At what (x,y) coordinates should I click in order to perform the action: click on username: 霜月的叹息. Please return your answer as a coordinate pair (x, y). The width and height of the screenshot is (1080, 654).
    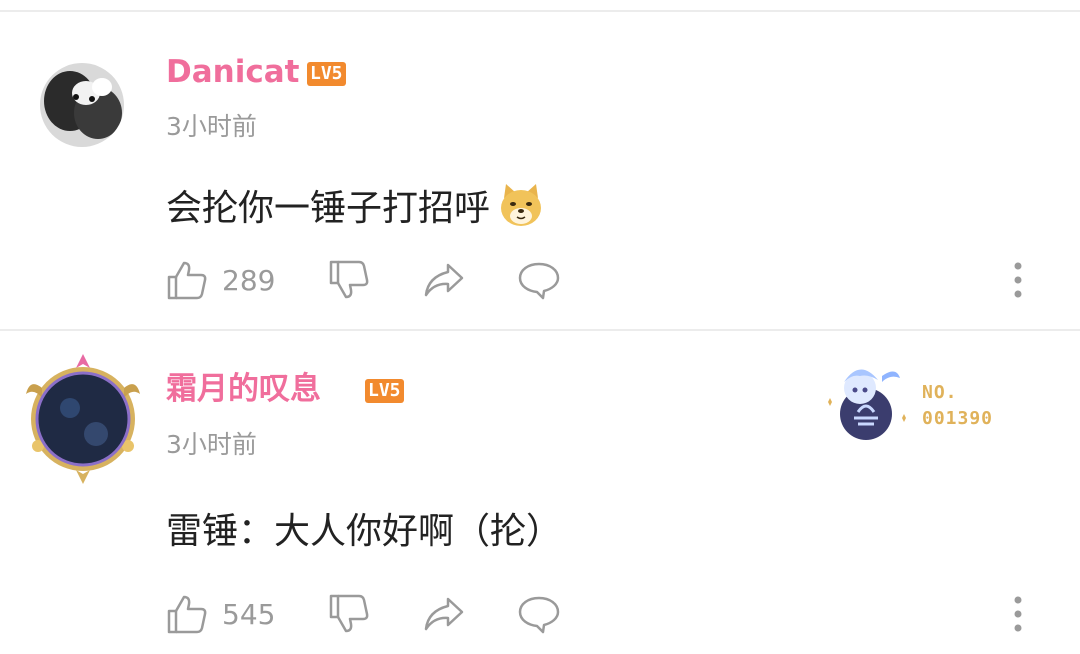
    Looking at the image, I should click on (243, 389).